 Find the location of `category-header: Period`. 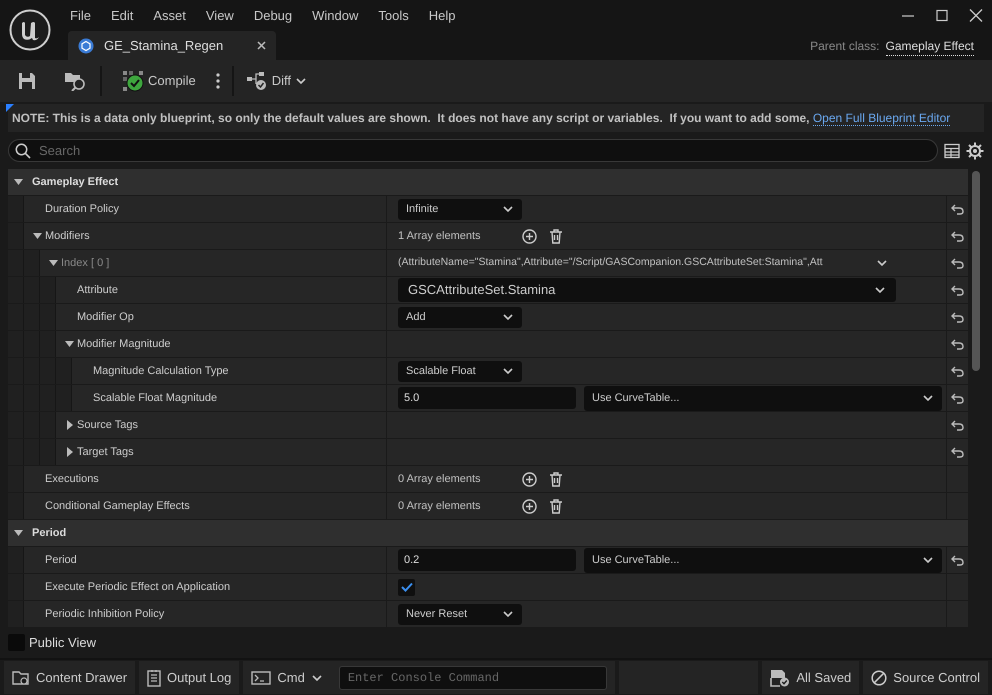

category-header: Period is located at coordinates (49, 533).